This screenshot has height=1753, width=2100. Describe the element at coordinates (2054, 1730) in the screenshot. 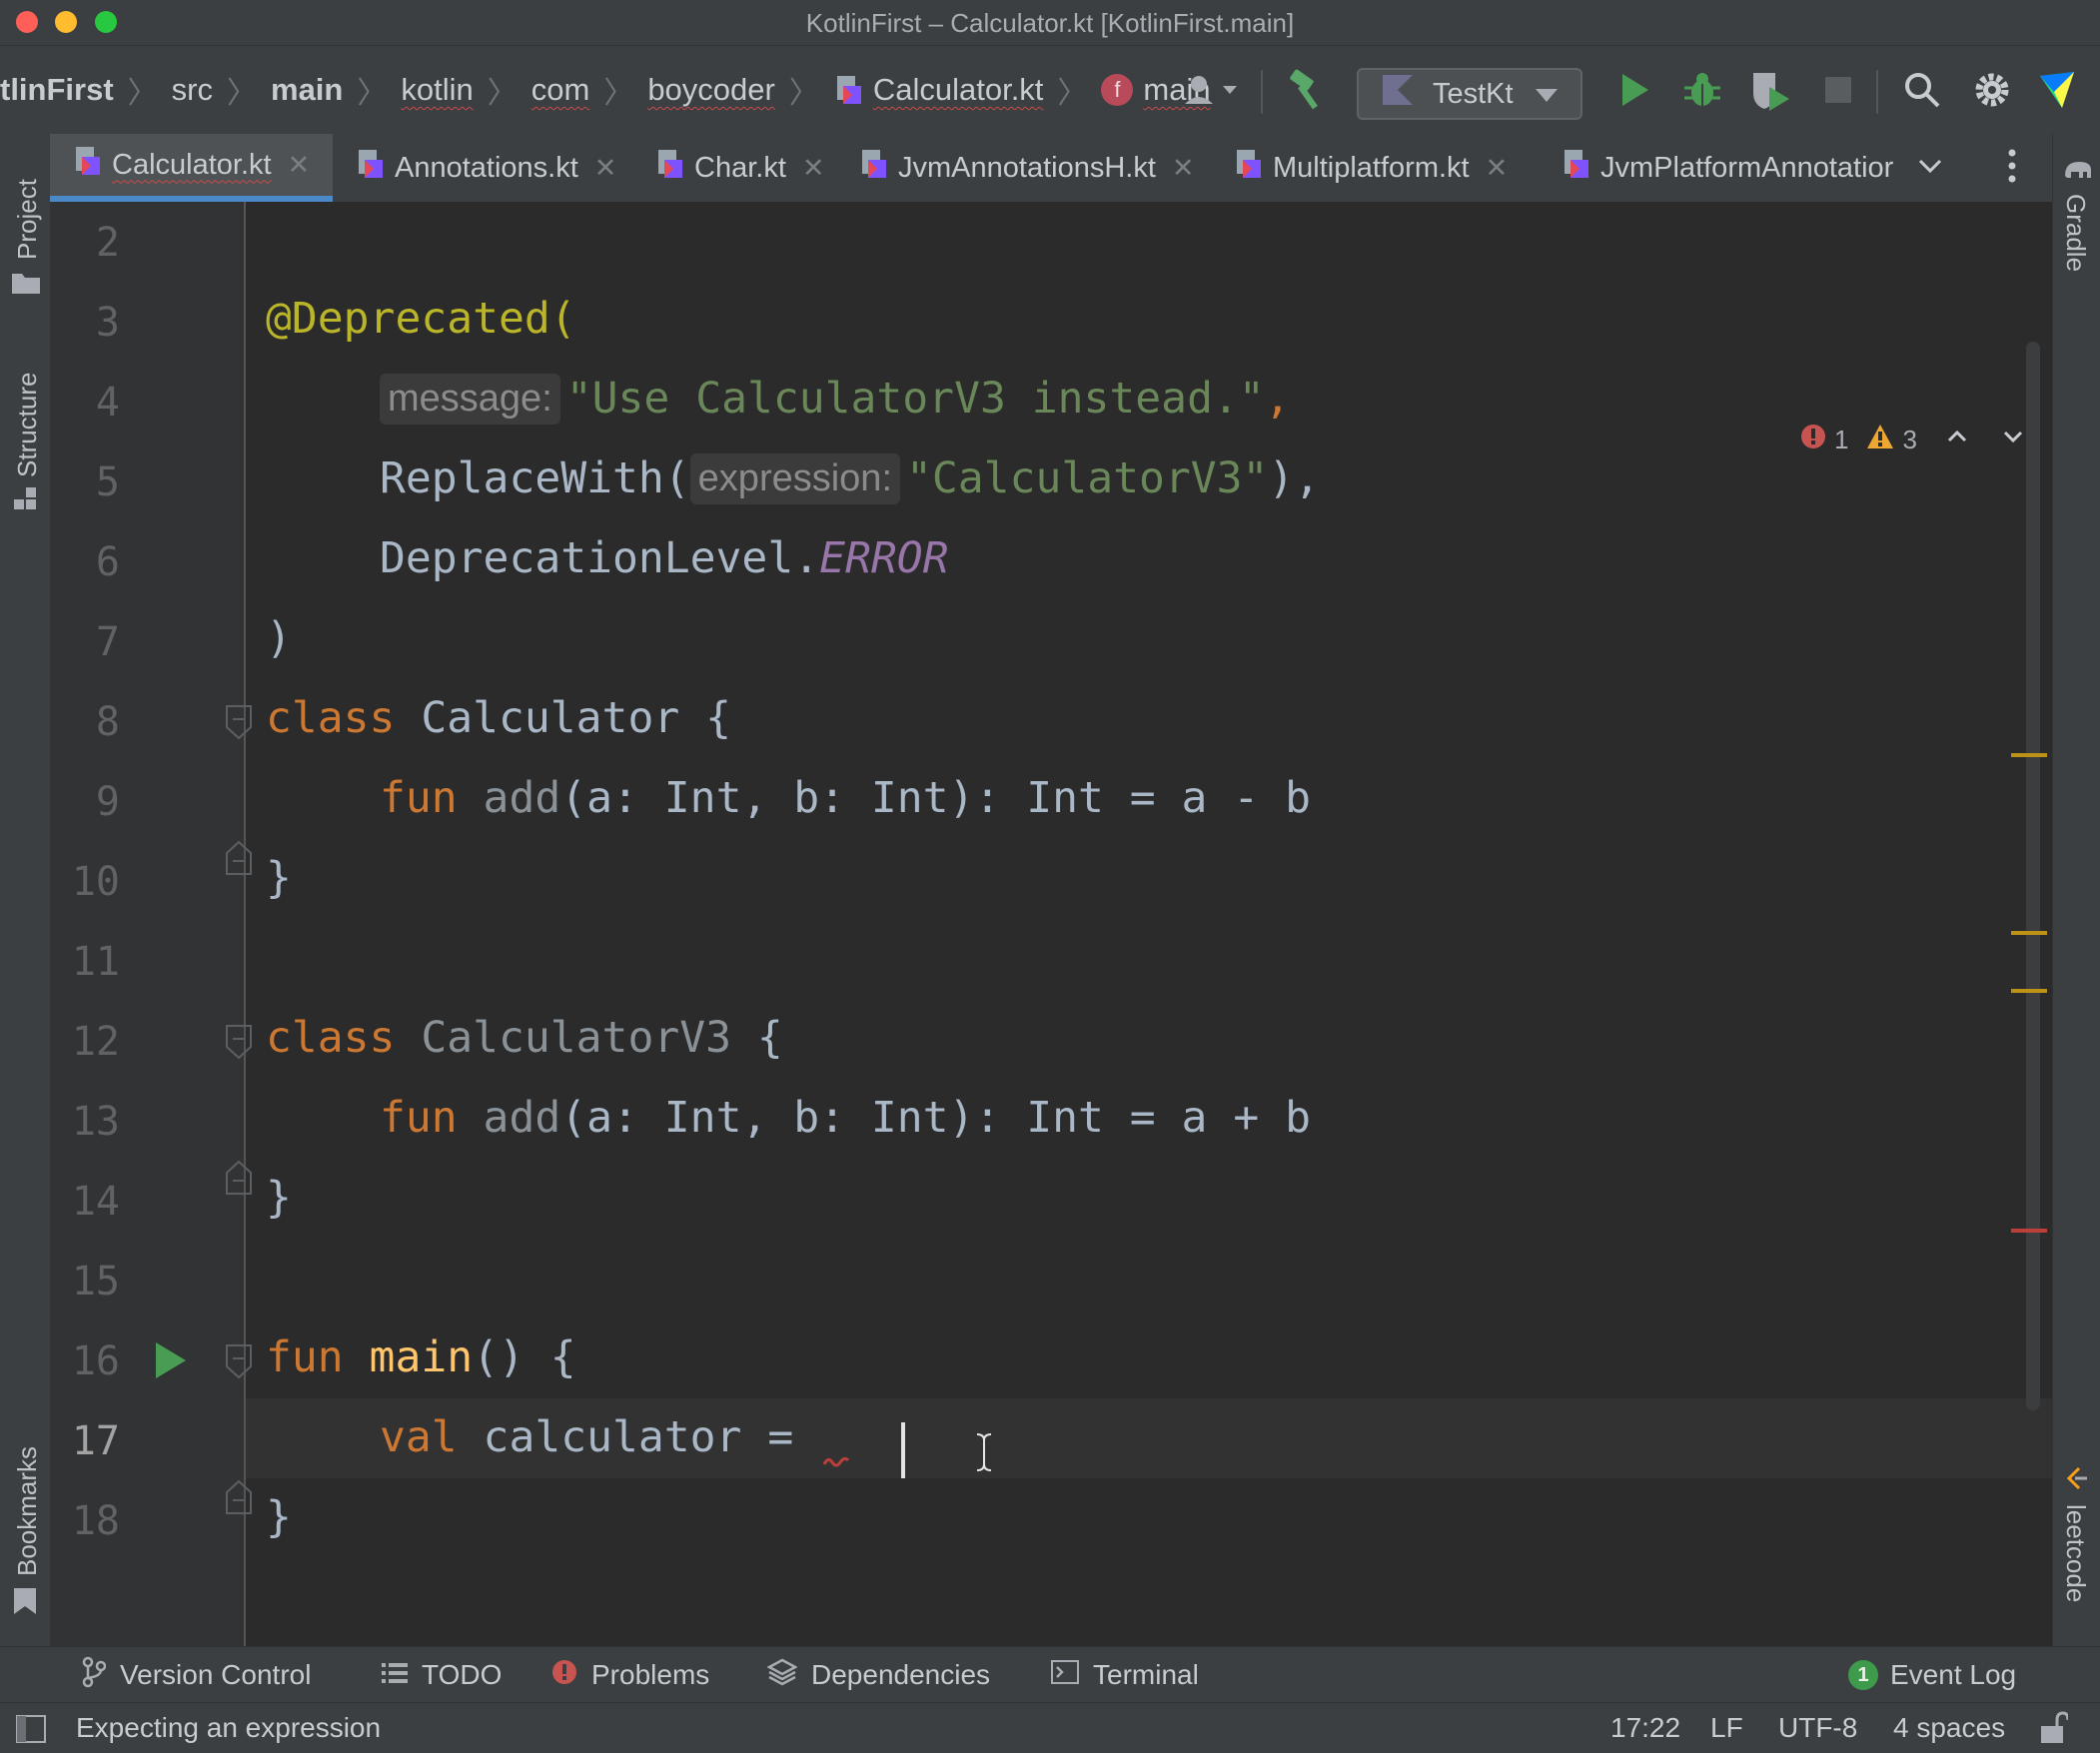

I see `unlock-icon` at that location.